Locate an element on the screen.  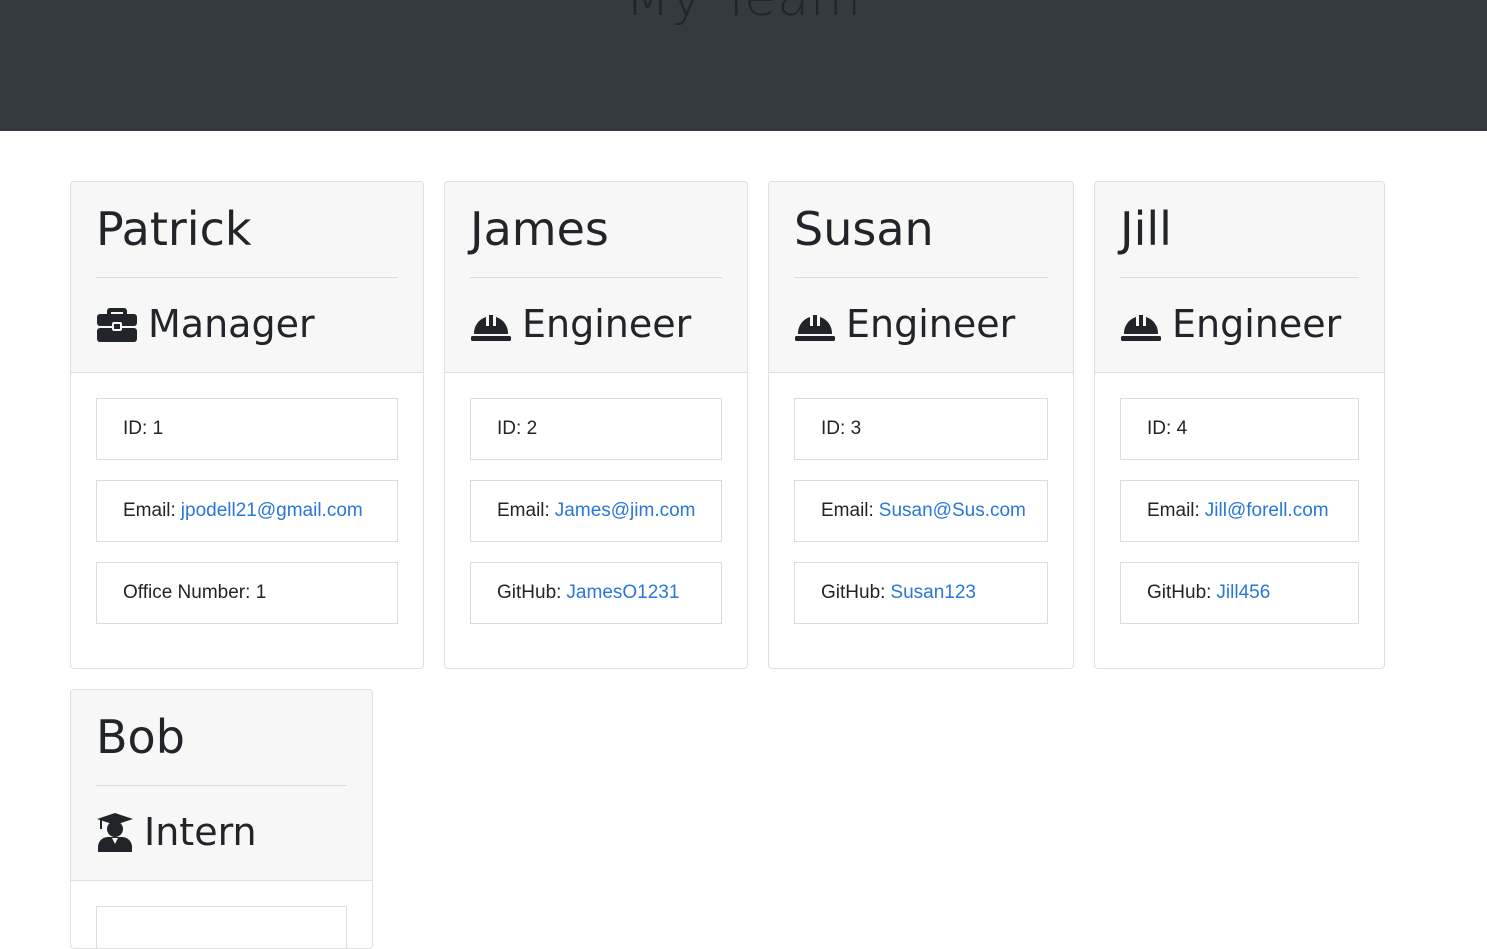
id-item: ID: 1 is located at coordinates (247, 429).